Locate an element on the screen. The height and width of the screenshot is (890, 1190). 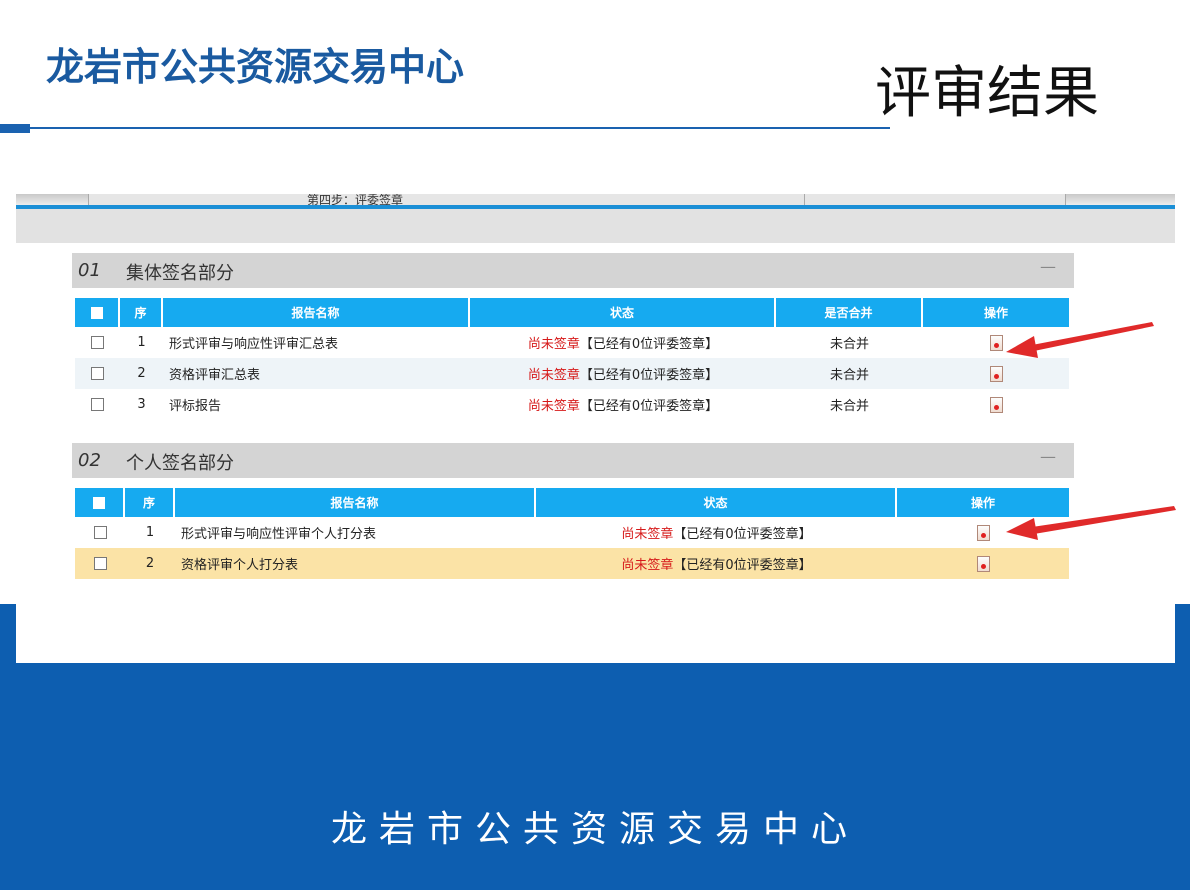
table-row: 2 资格评审个人打分表 尚未签章【已经有0位评委签章】 is located at coordinates (572, 563).